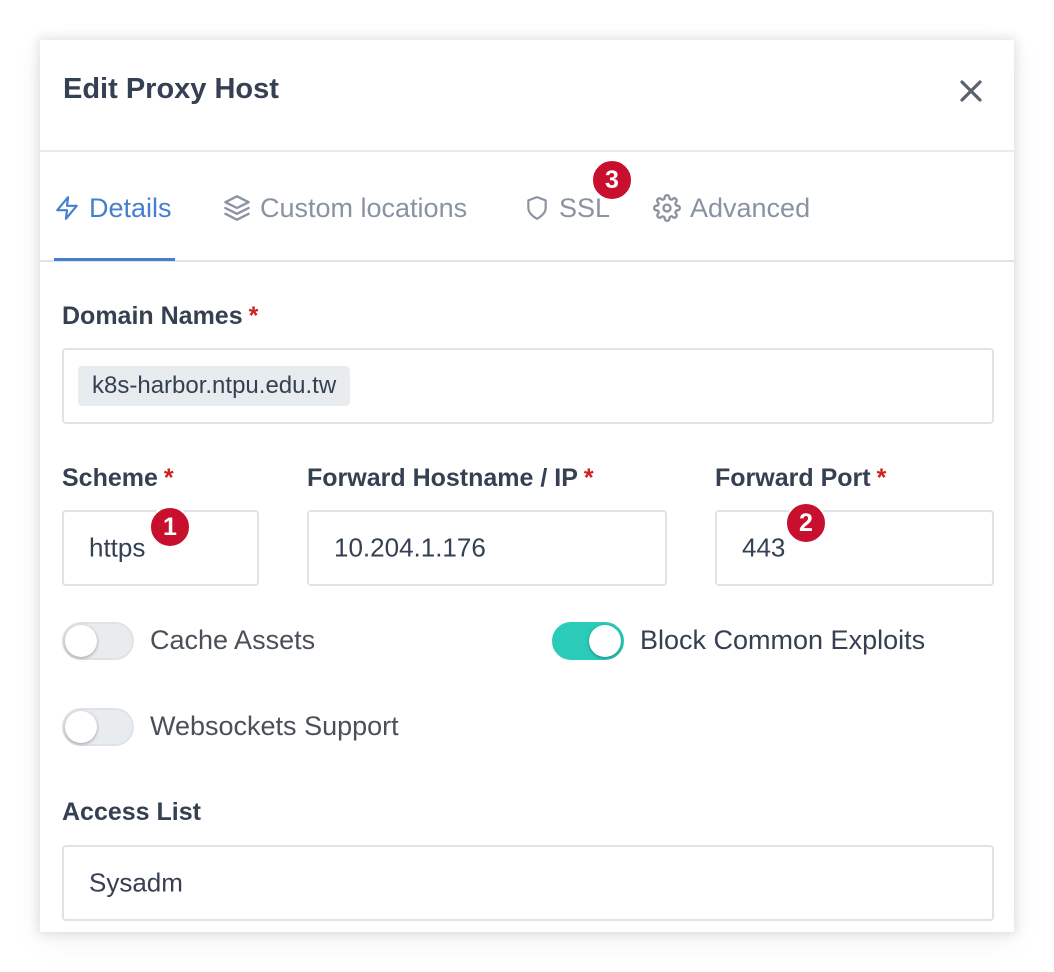 The height and width of the screenshot is (972, 1054). Describe the element at coordinates (170, 527) in the screenshot. I see `annotation-badge-1: 1` at that location.